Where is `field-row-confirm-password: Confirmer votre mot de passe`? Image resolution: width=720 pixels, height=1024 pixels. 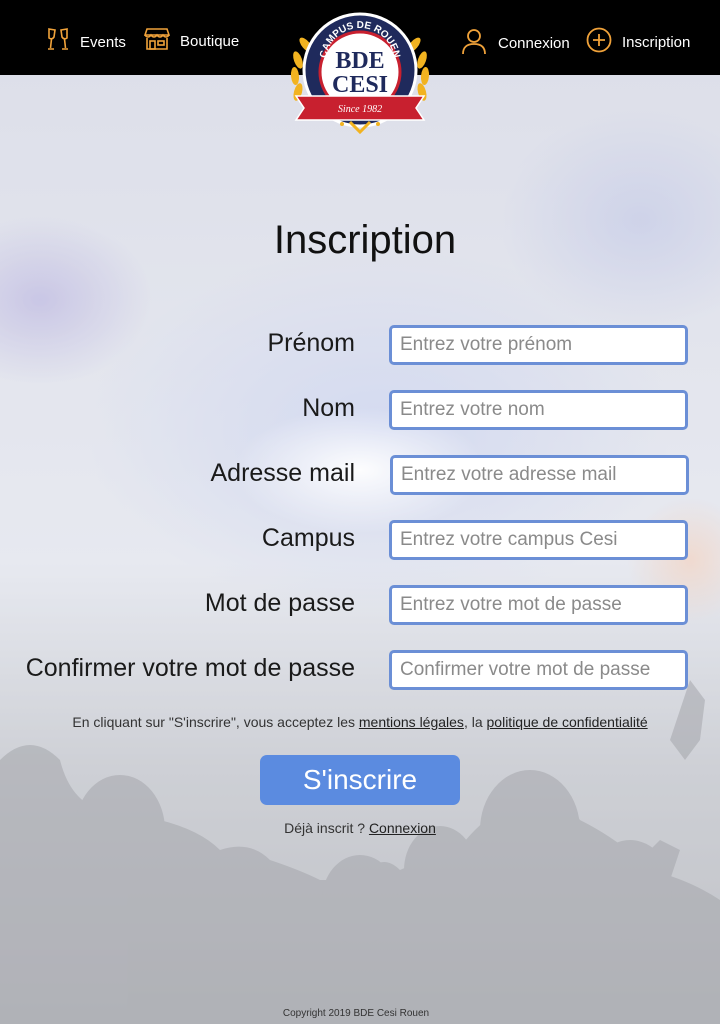
field-row-confirm-password: Confirmer votre mot de passe is located at coordinates (360, 670).